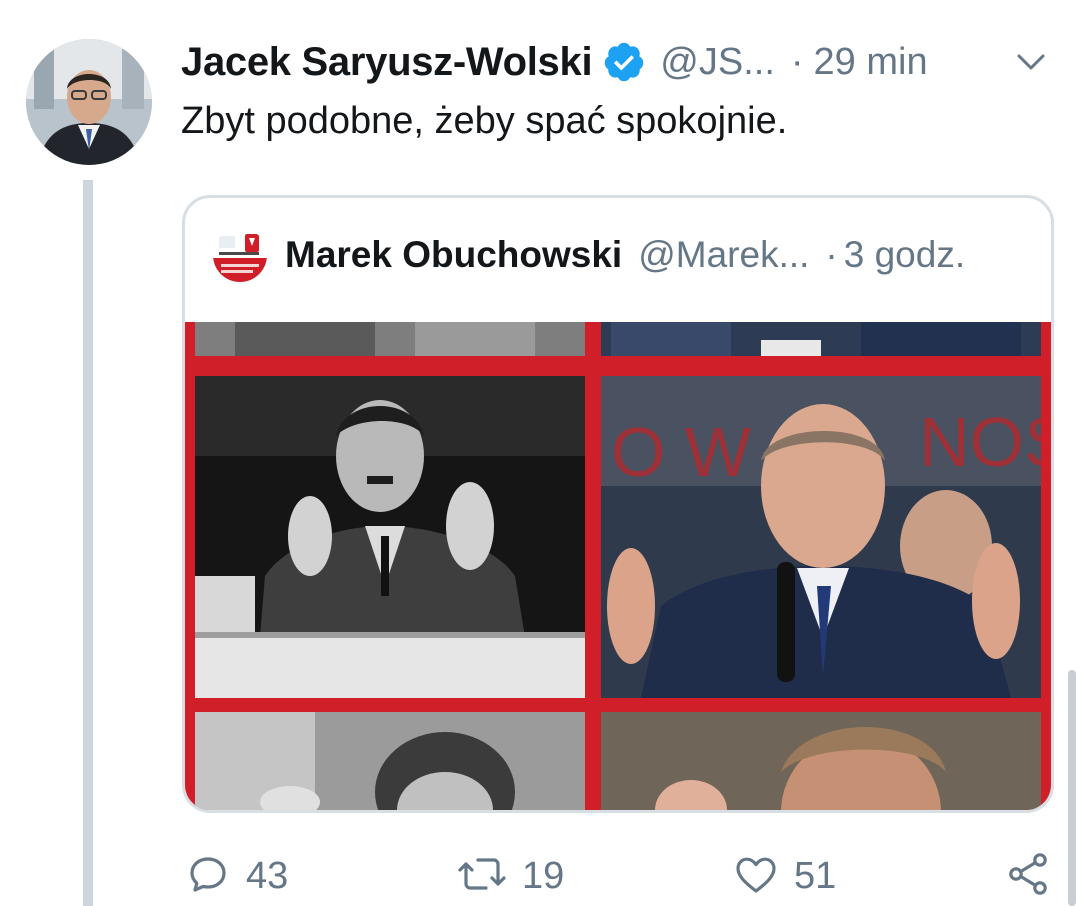 This screenshot has height=906, width=1079. What do you see at coordinates (821, 339) in the screenshot?
I see `collage-photo-top-right` at bounding box center [821, 339].